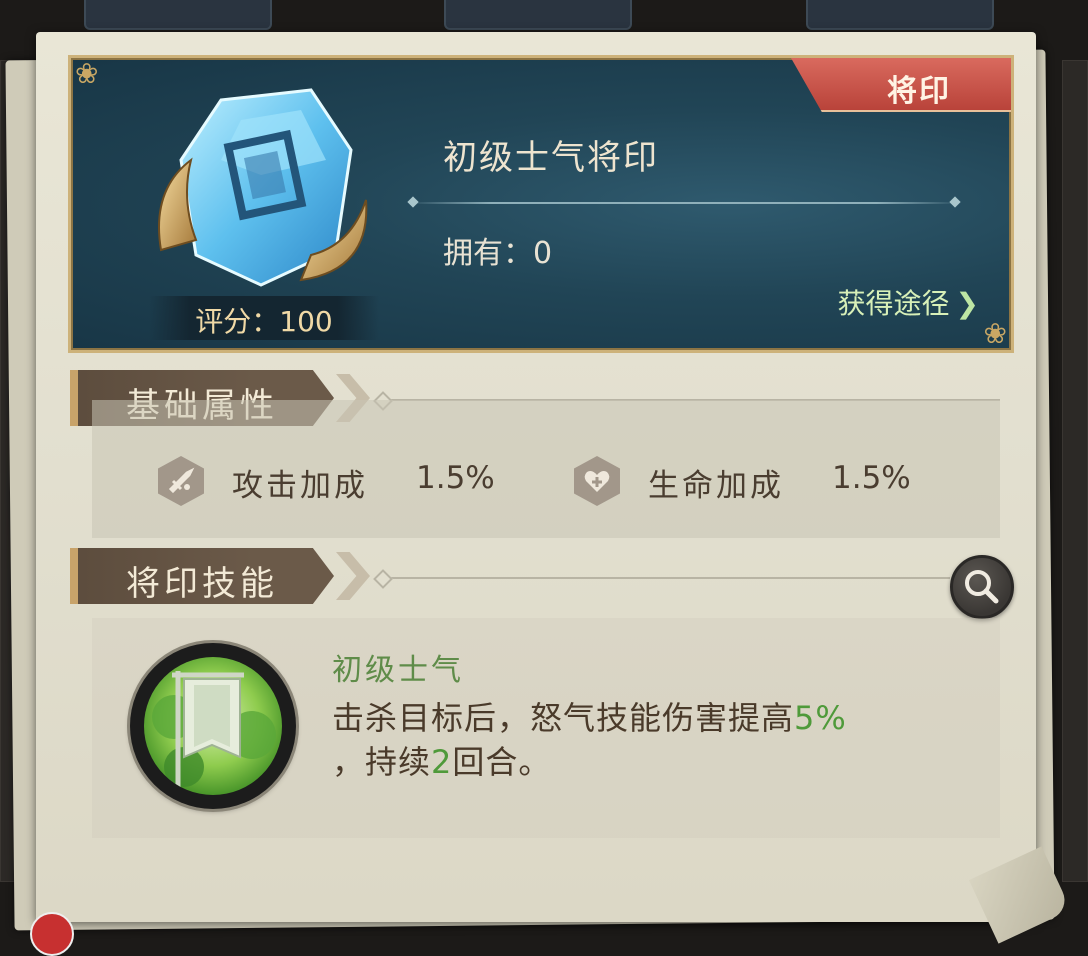  Describe the element at coordinates (52, 934) in the screenshot. I see `notification-badge` at that location.